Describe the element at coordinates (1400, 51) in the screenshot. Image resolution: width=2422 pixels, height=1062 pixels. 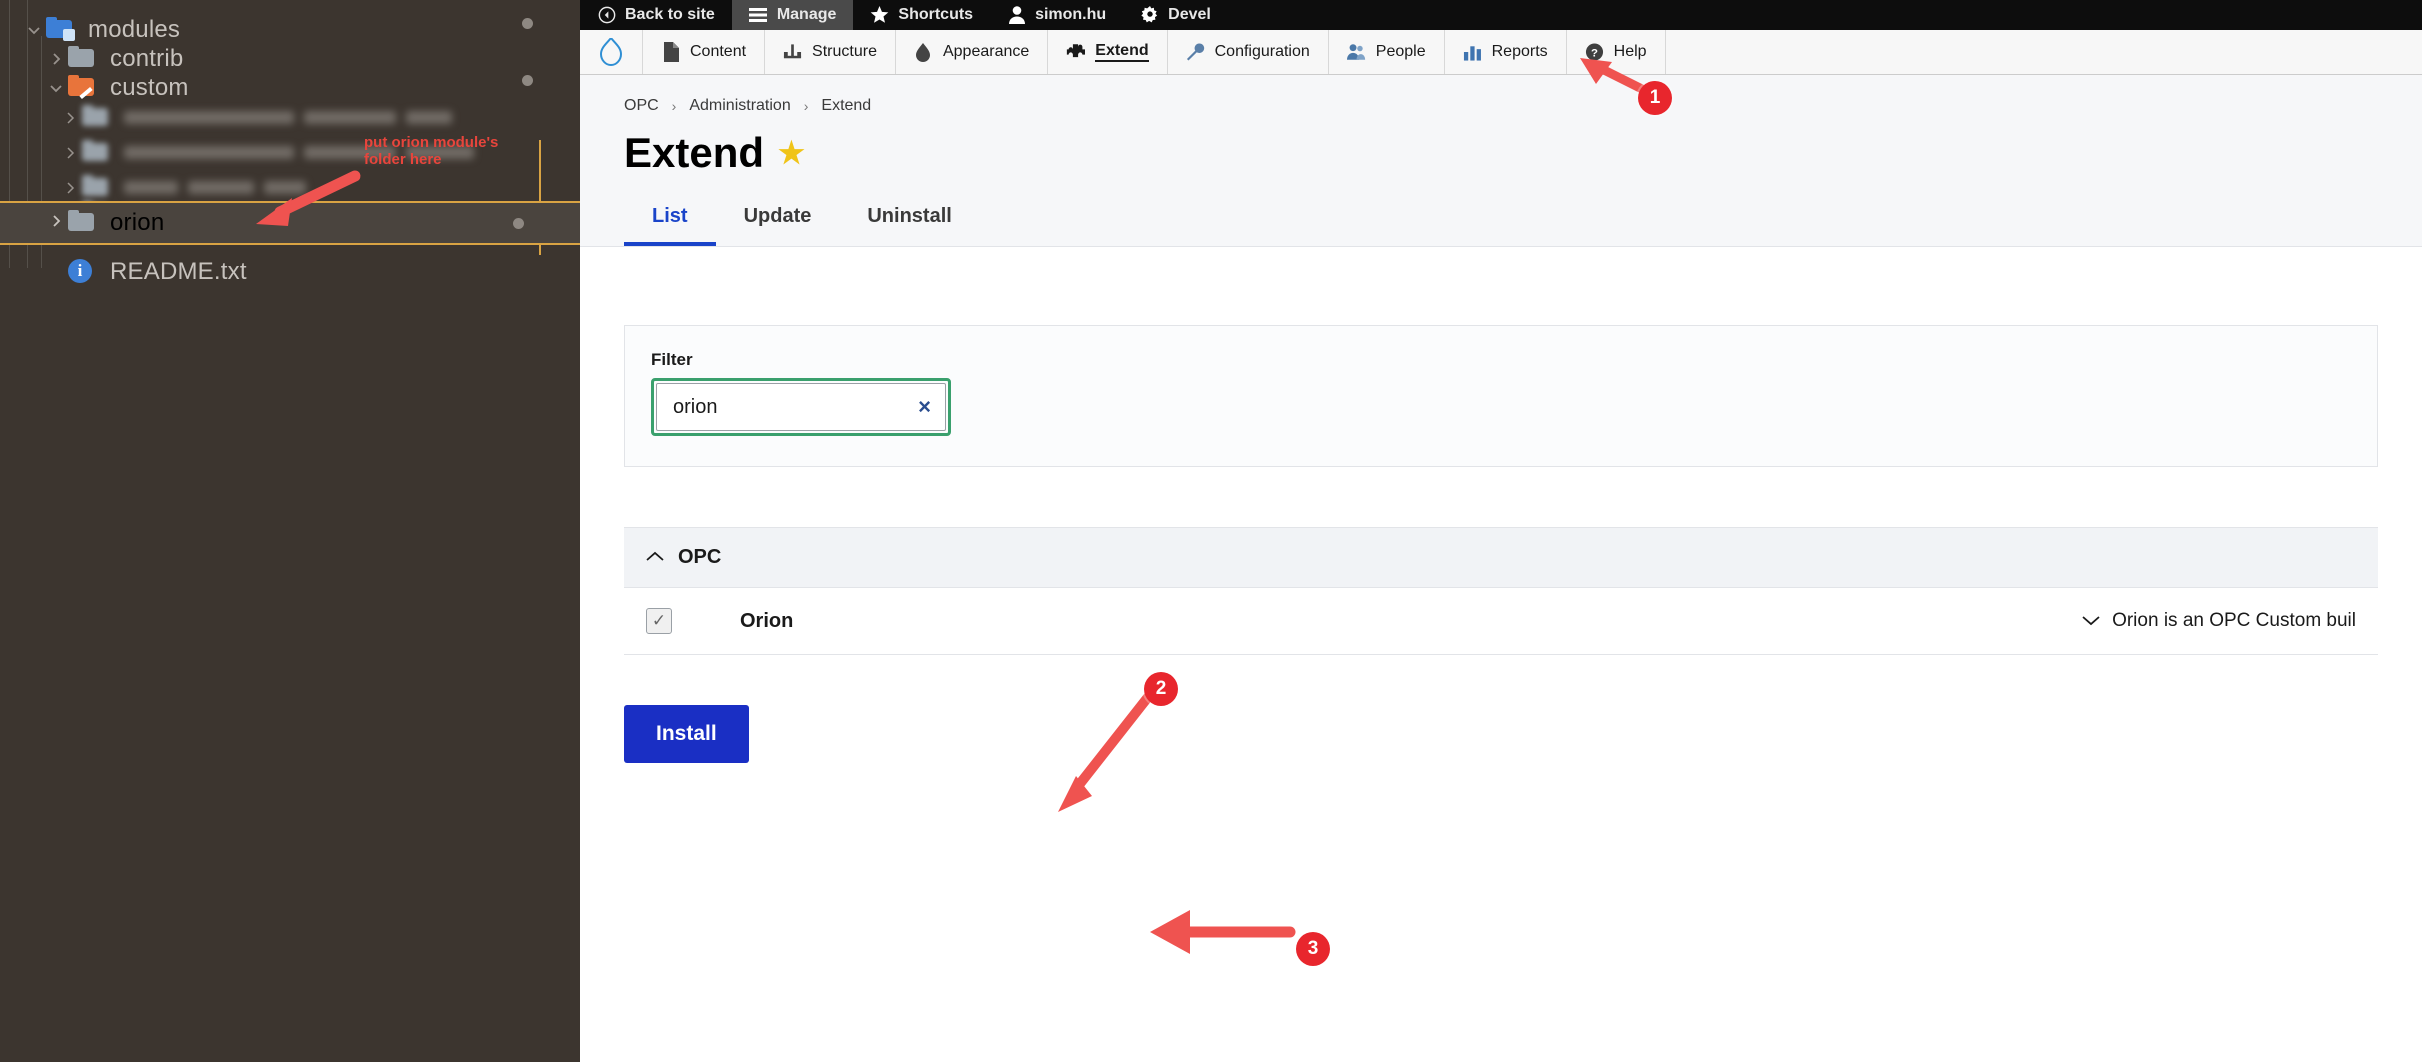
I see `admin-menu-label: People` at that location.